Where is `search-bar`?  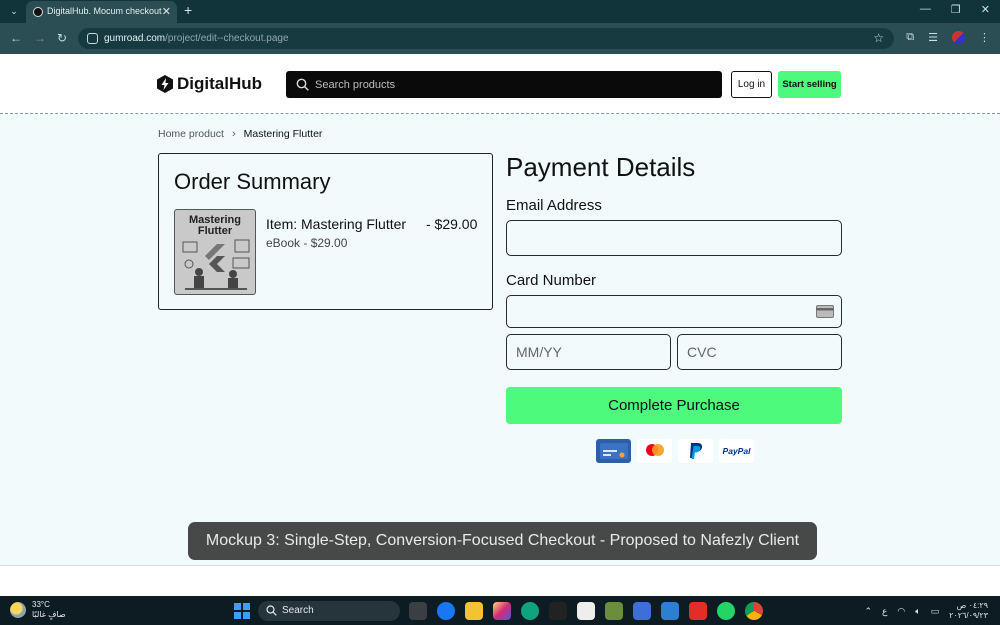 search-bar is located at coordinates (504, 84).